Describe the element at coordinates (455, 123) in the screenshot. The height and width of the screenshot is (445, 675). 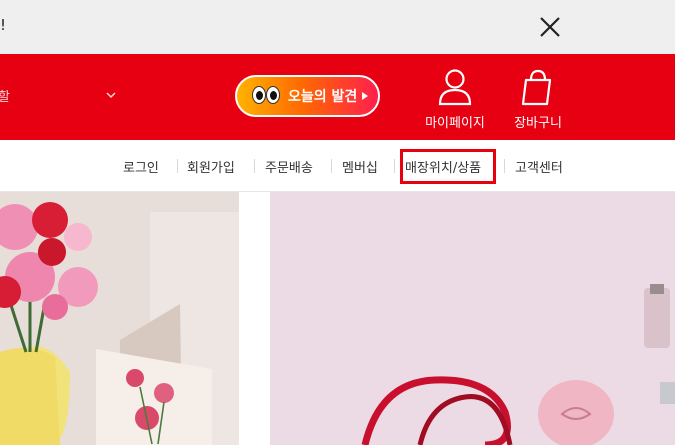
I see `mypage-label: 마이페이지` at that location.